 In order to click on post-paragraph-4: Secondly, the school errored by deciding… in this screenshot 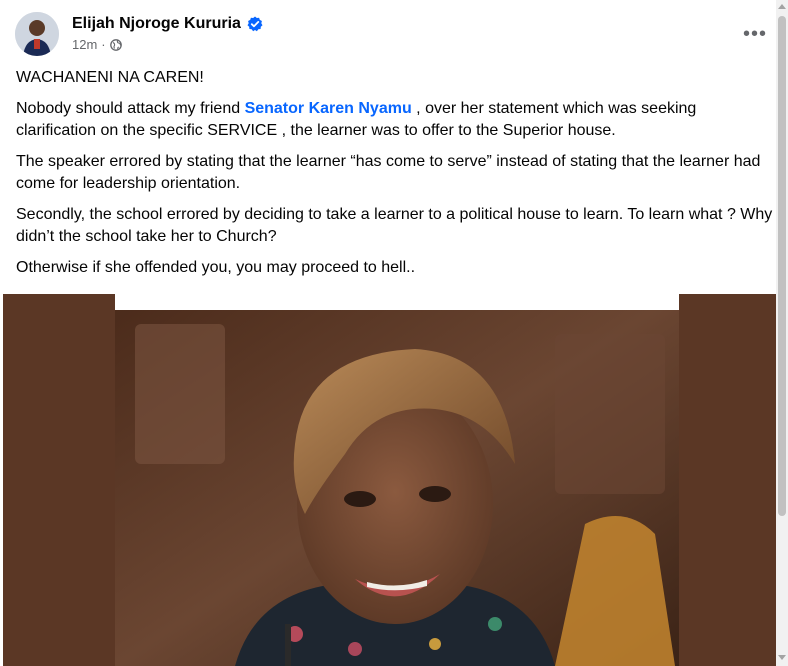, I will do `click(394, 225)`.